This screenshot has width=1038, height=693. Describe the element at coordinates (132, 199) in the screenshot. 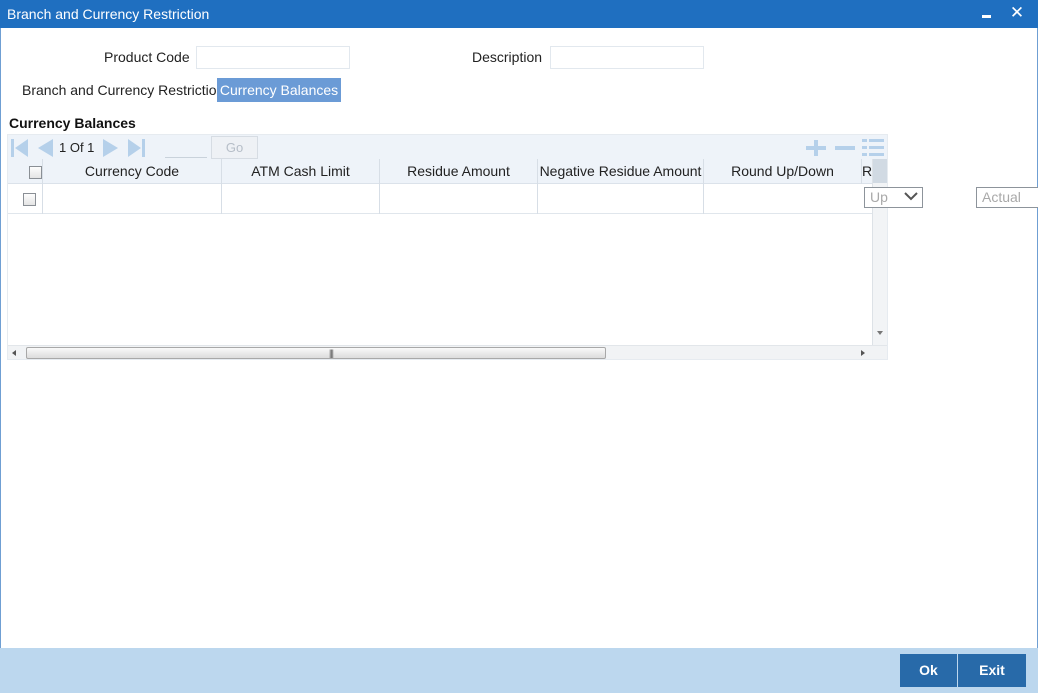

I see `currency-code-cell` at that location.